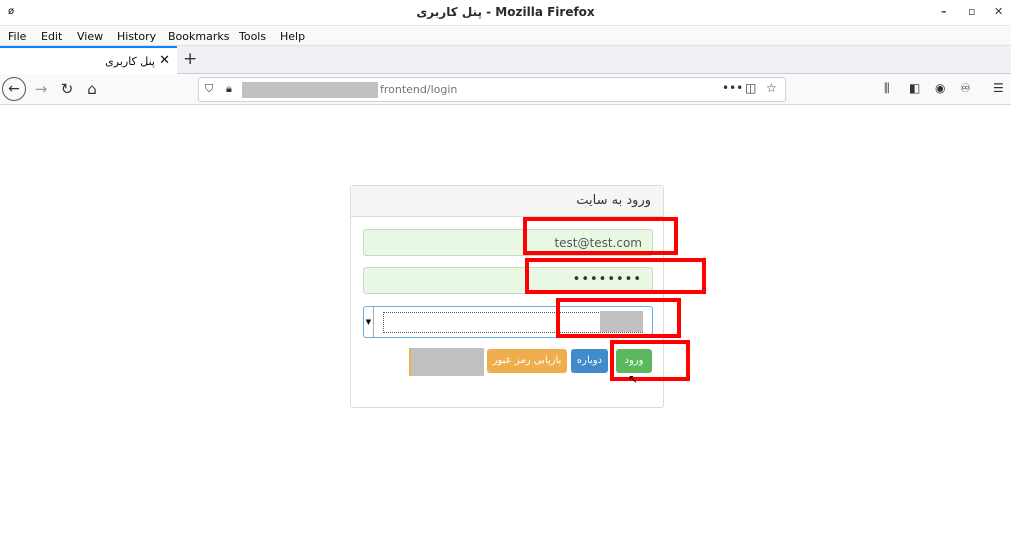 The width and height of the screenshot is (1011, 534). Describe the element at coordinates (914, 88) in the screenshot. I see `sidebar-icon: ◧` at that location.